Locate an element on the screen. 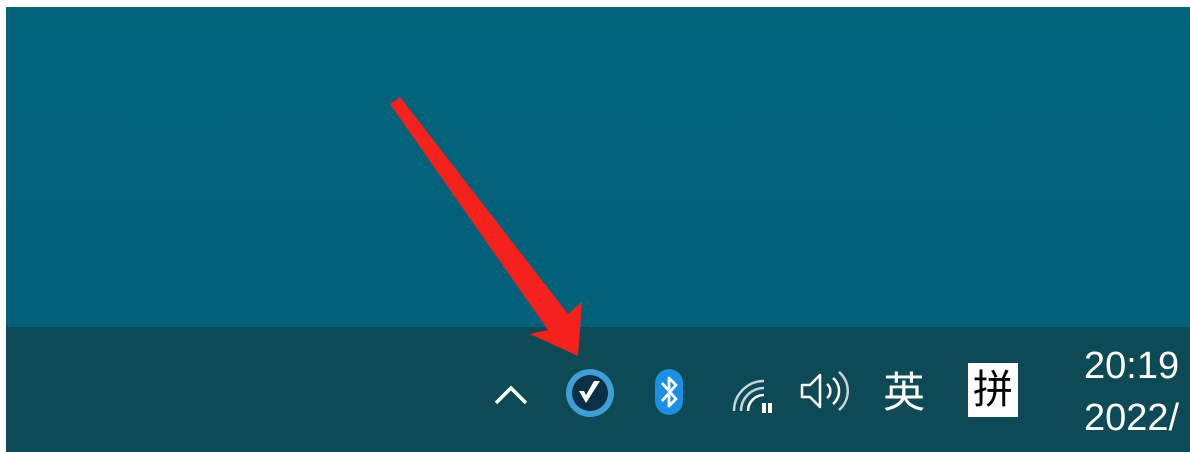 Image resolution: width=1190 pixels, height=452 pixels. chevron-up-icon is located at coordinates (511, 395).